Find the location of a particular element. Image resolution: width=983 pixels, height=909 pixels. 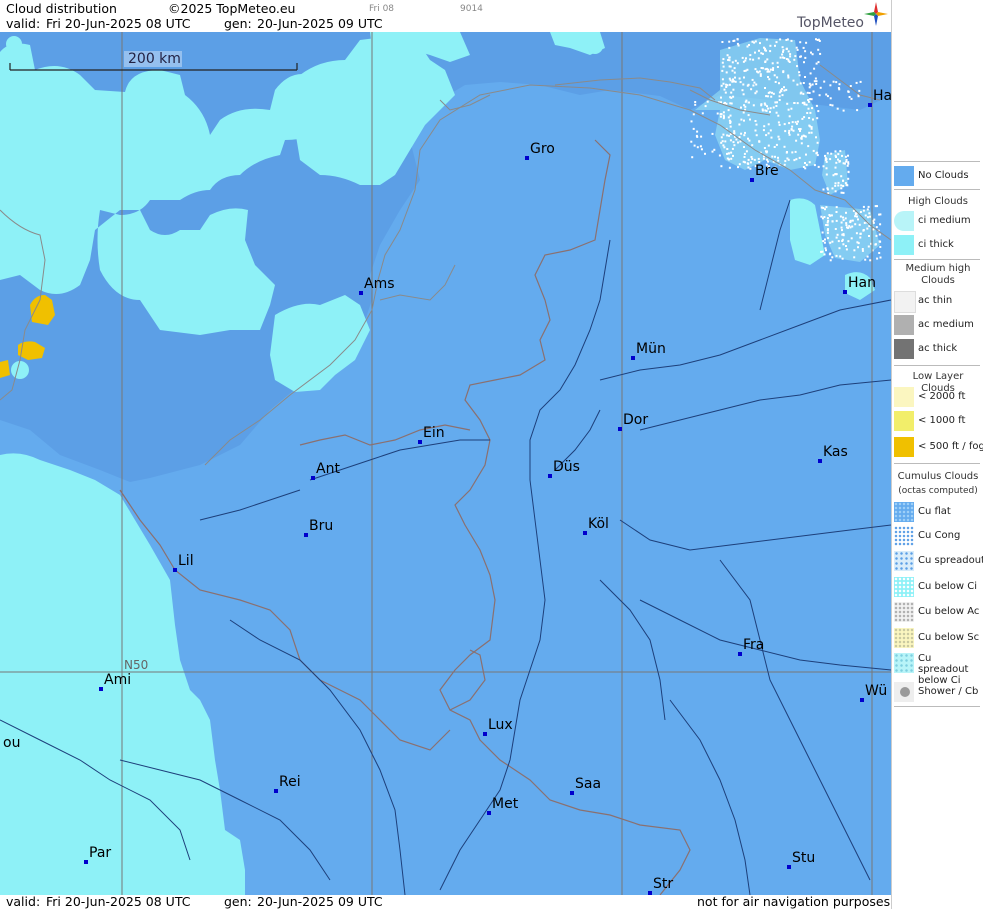

legend-ci-medium: ci medium is located at coordinates (937, 221).